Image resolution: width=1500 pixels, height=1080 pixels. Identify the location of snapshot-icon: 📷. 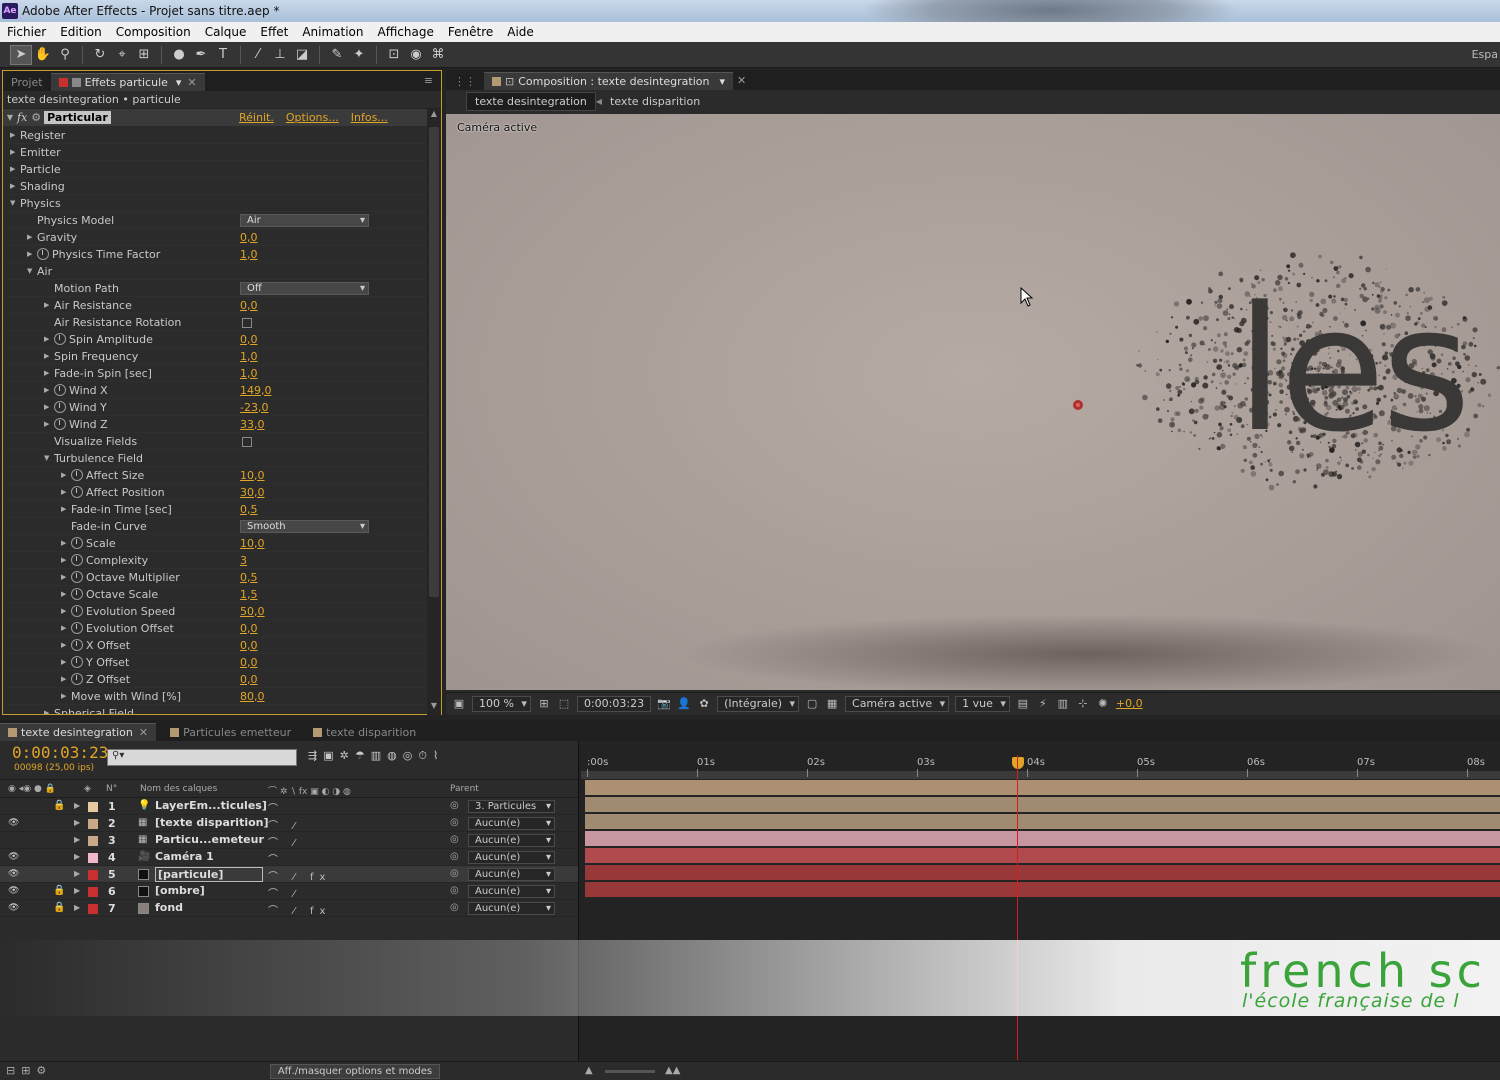
(664, 704).